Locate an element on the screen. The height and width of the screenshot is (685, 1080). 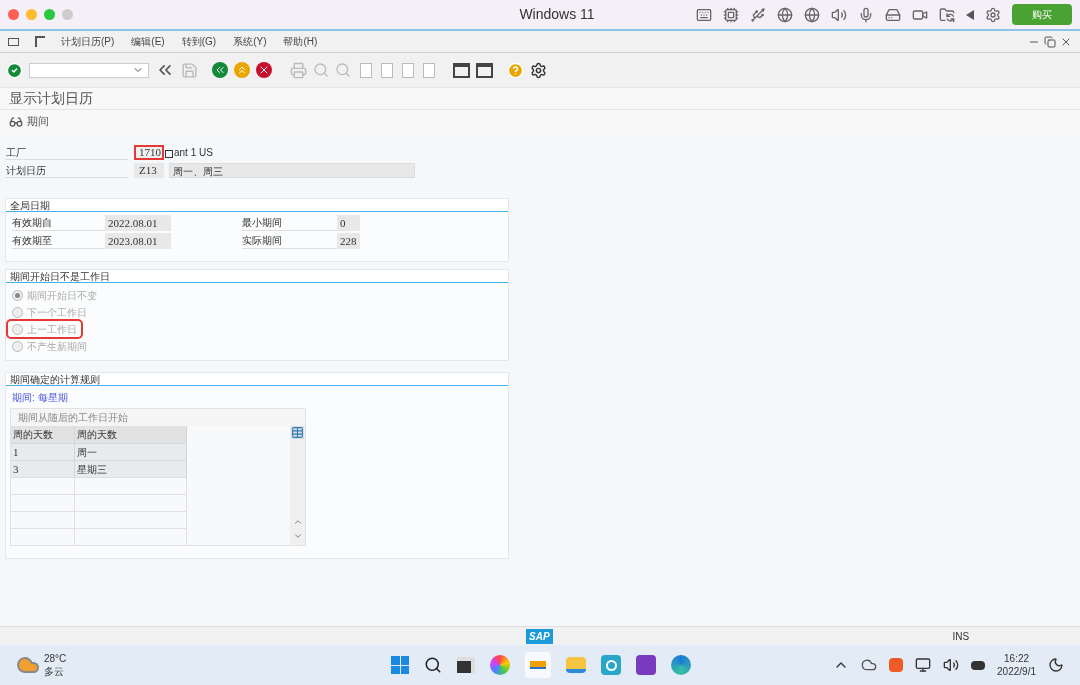
weather-text: 多云 is located at coordinates (54, 671).